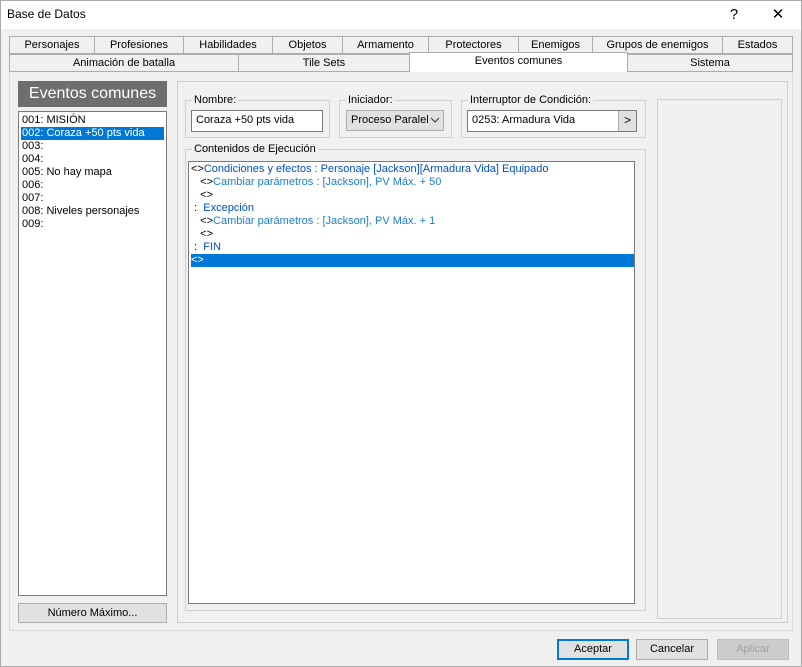 This screenshot has width=802, height=667. What do you see at coordinates (710, 63) in the screenshot?
I see `tab-sistema: Sistema` at bounding box center [710, 63].